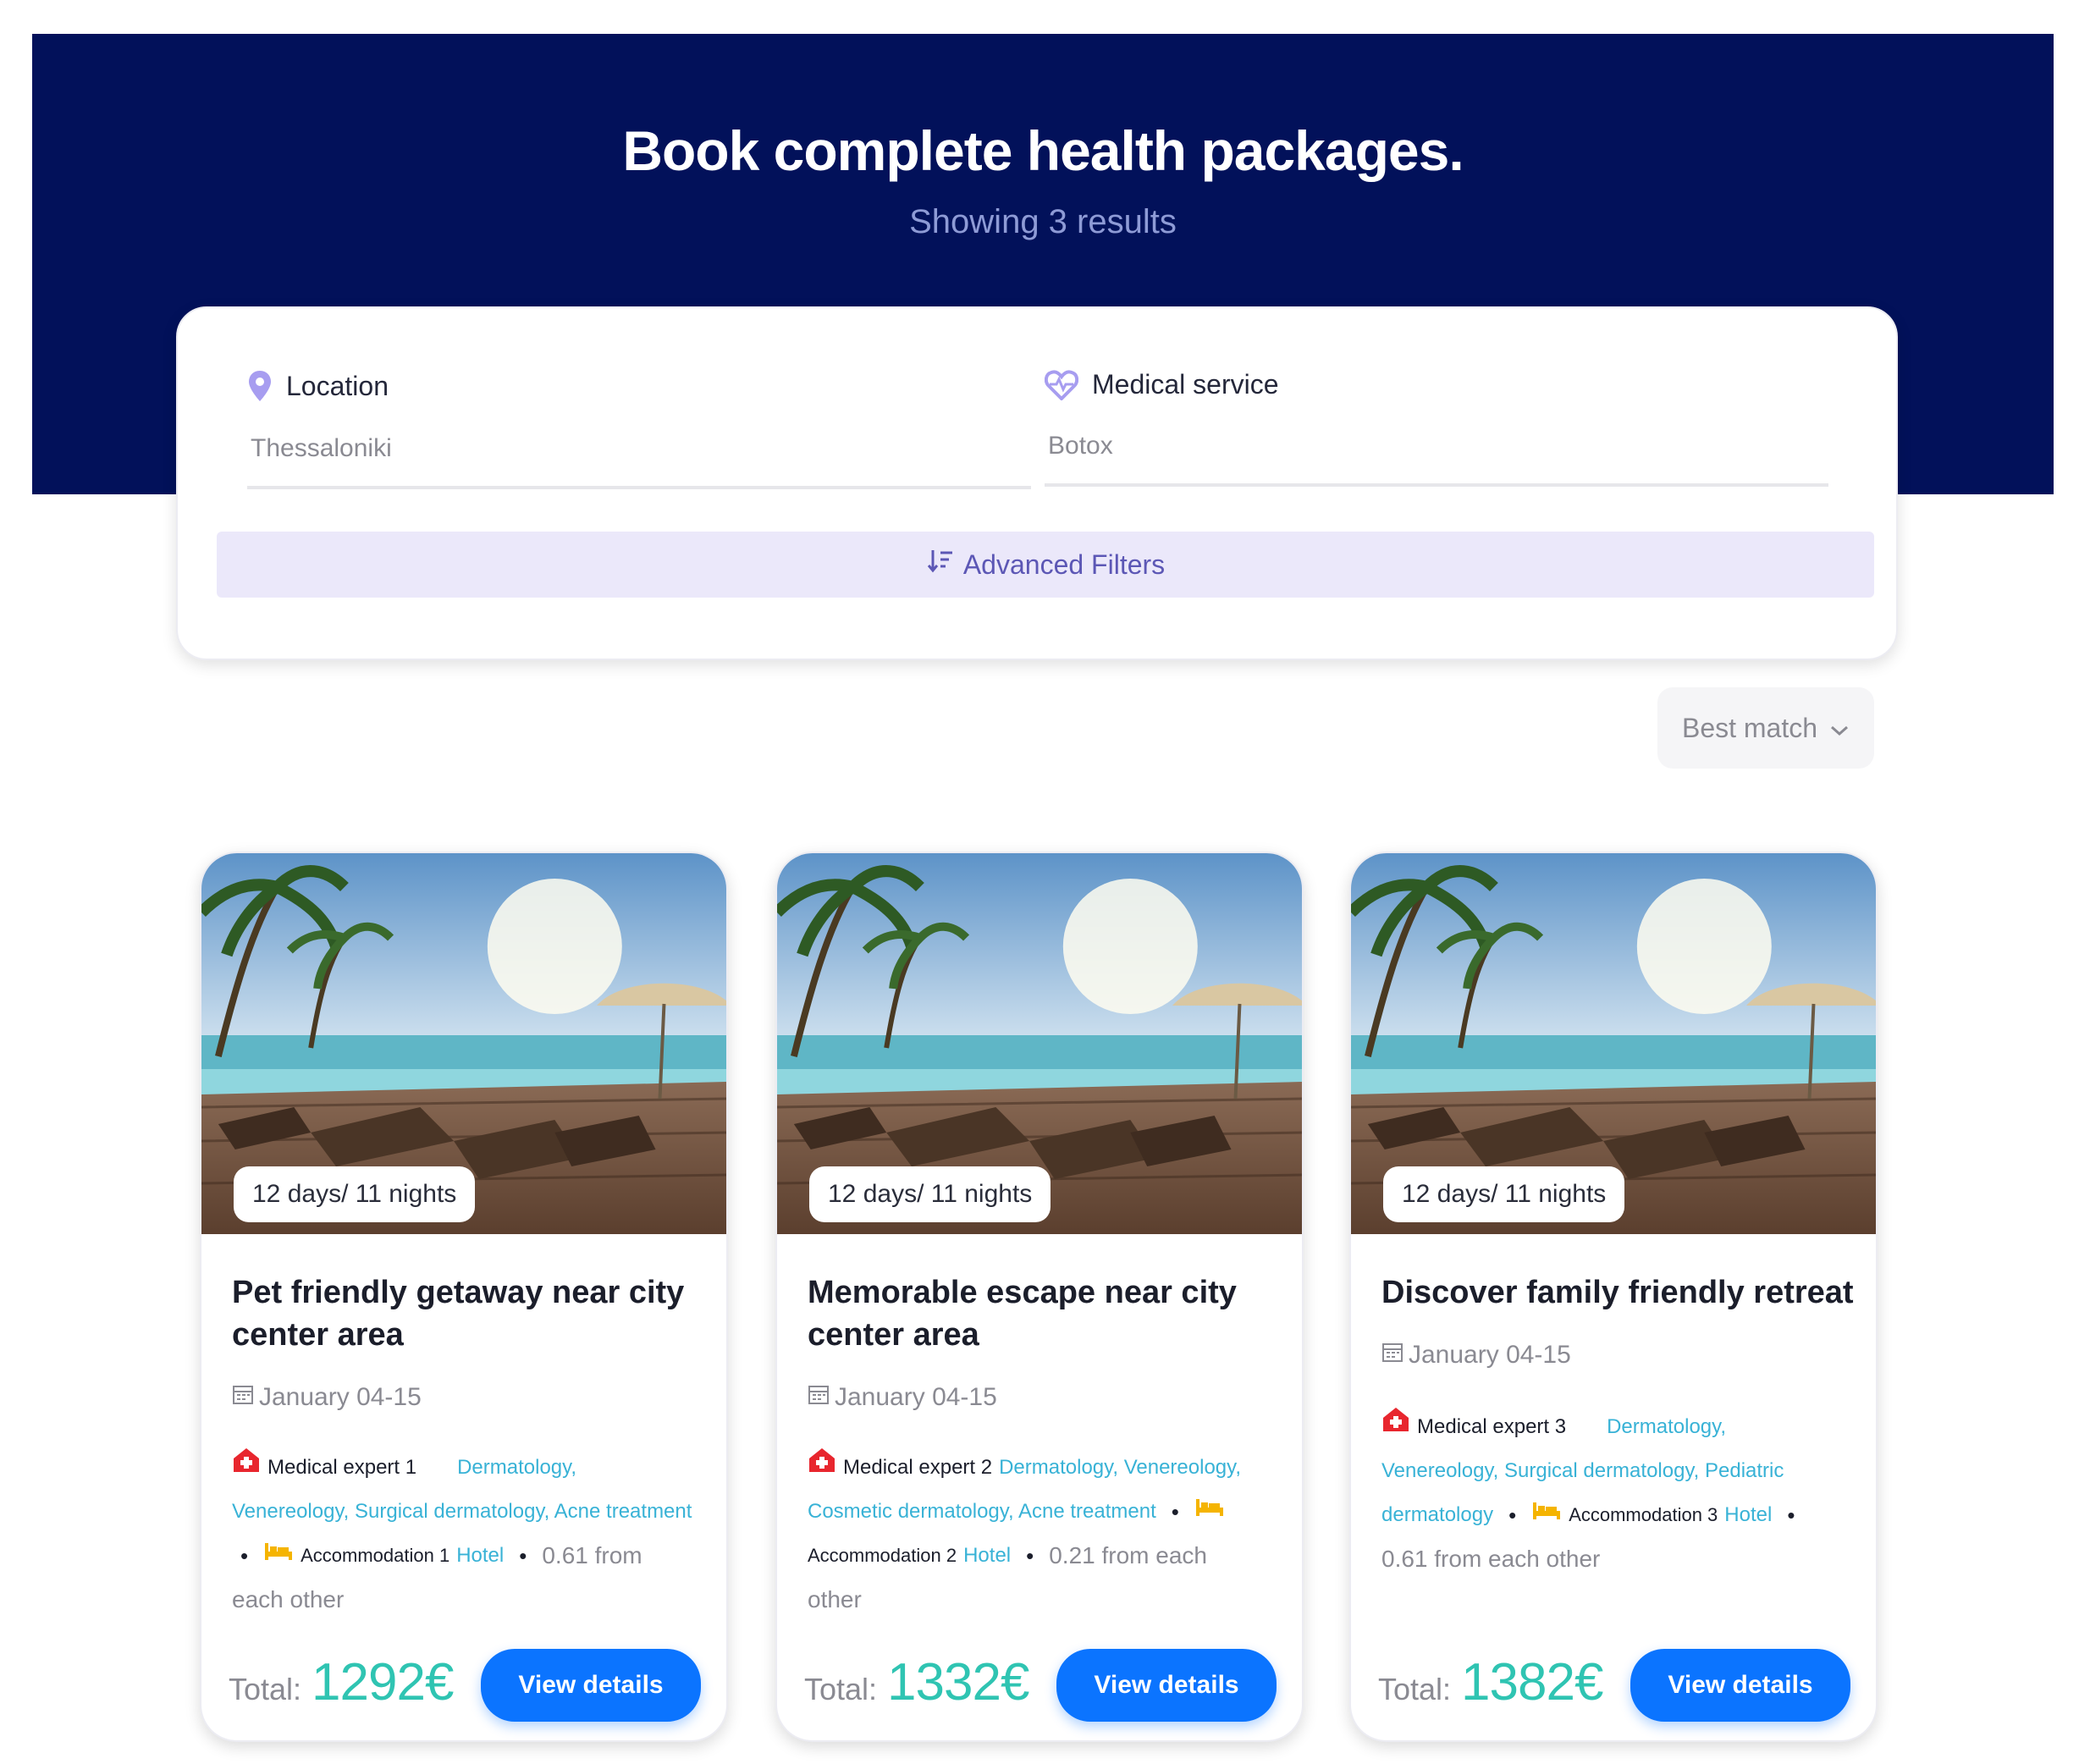 The image size is (2079, 1764). I want to click on results-count: Showing 3 results, so click(1043, 221).